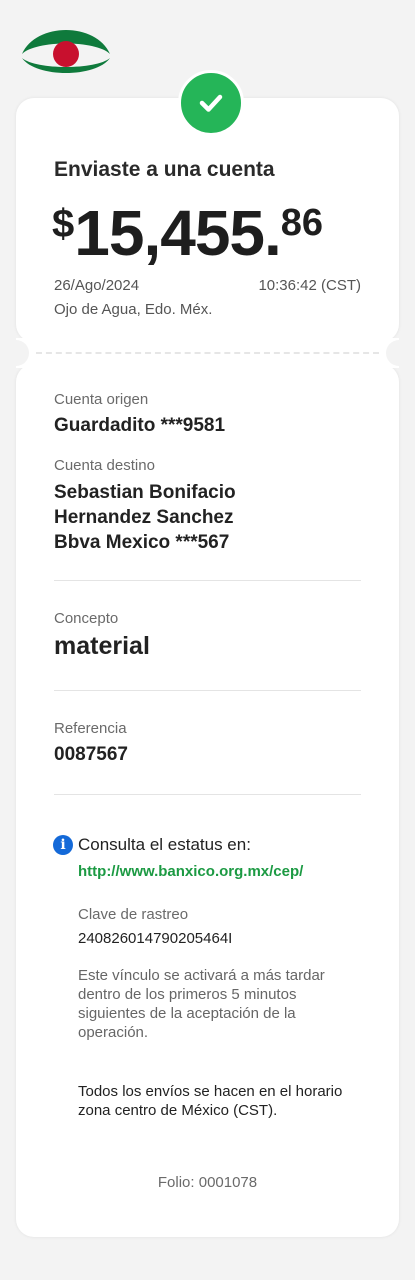 Image resolution: width=415 pixels, height=1280 pixels. Describe the element at coordinates (164, 169) in the screenshot. I see `receipt-title: Enviaste a una cuenta` at that location.